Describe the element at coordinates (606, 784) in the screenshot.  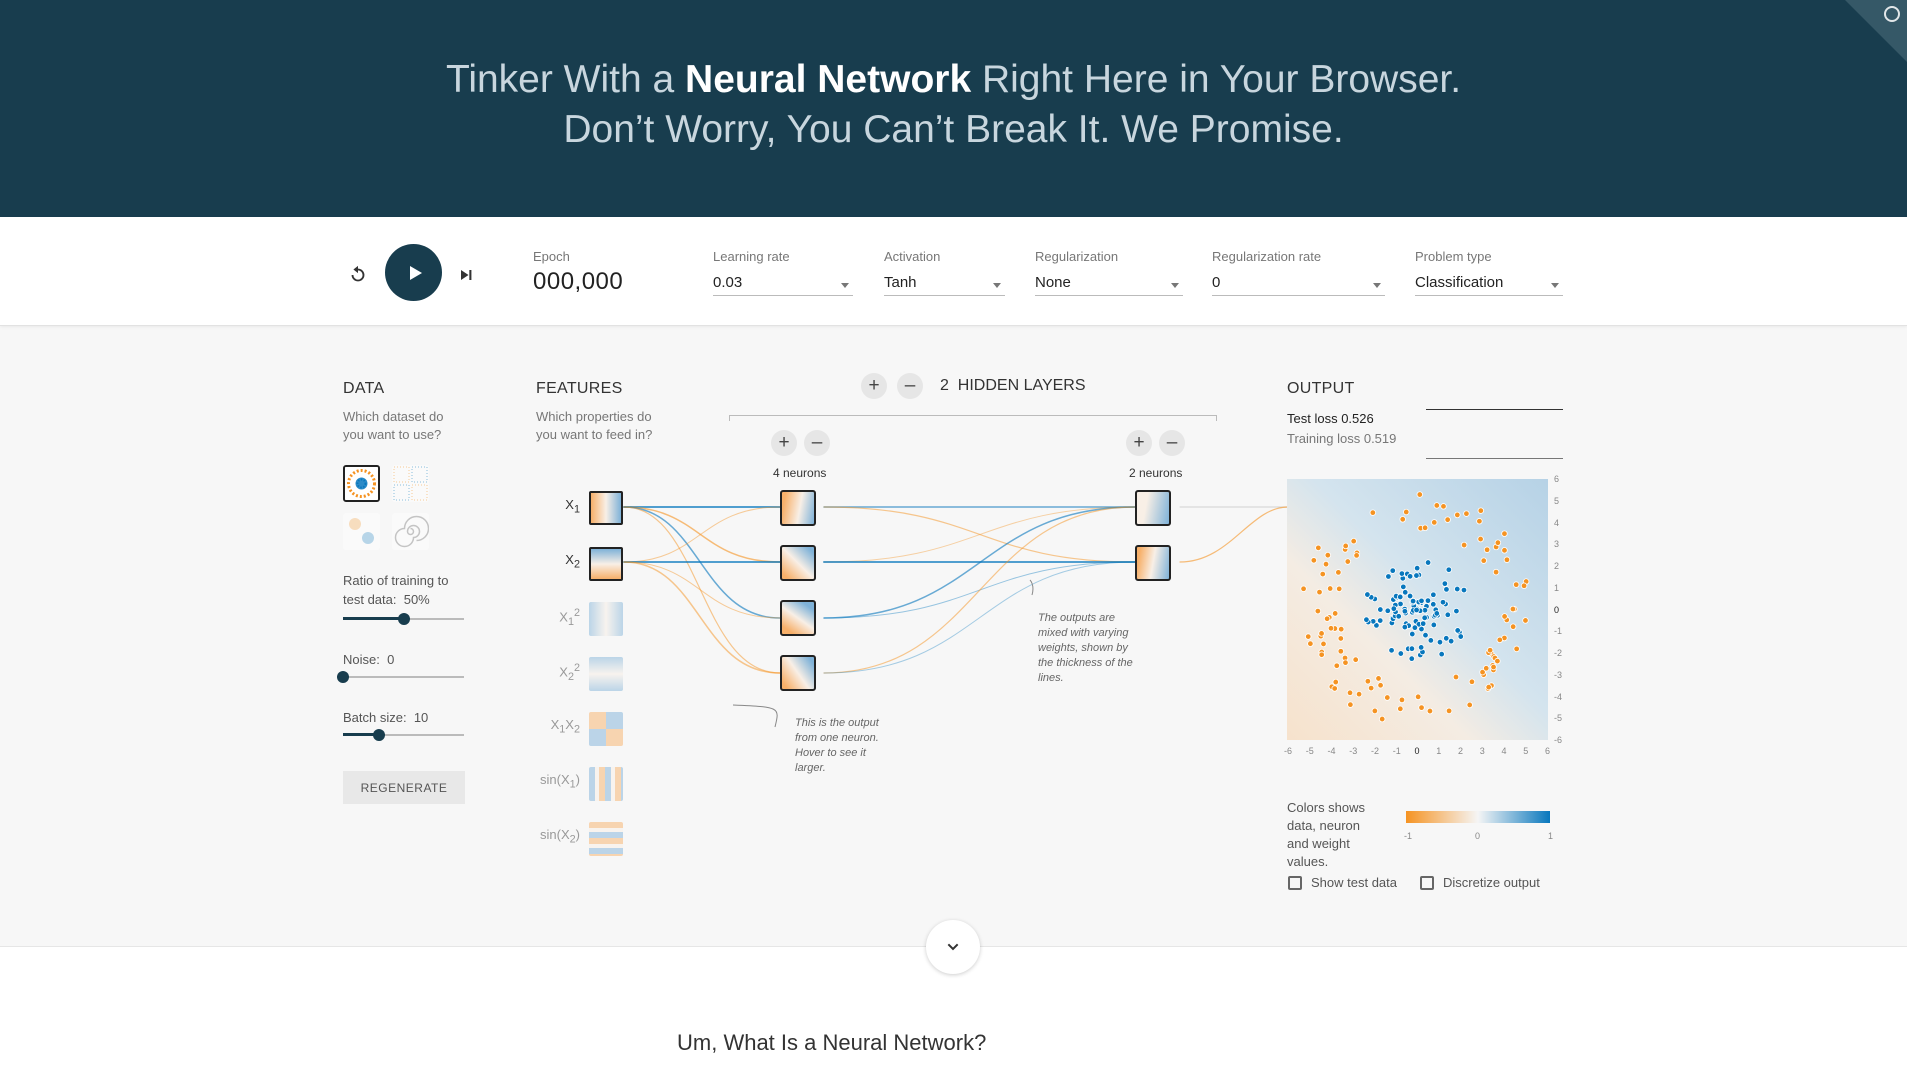
I see `feature-sin-x1` at that location.